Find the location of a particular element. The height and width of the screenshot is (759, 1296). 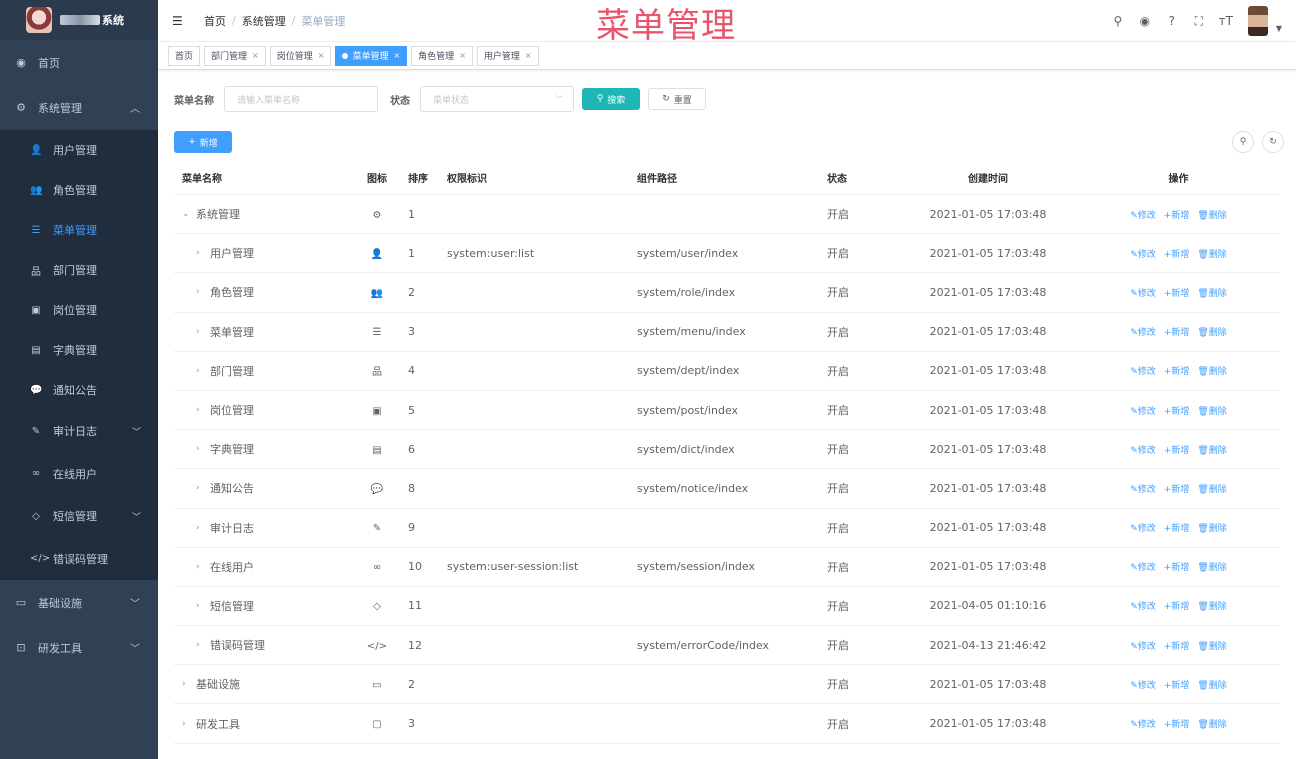

sidebar-subitem: 💬 通知公告 is located at coordinates (79, 390).